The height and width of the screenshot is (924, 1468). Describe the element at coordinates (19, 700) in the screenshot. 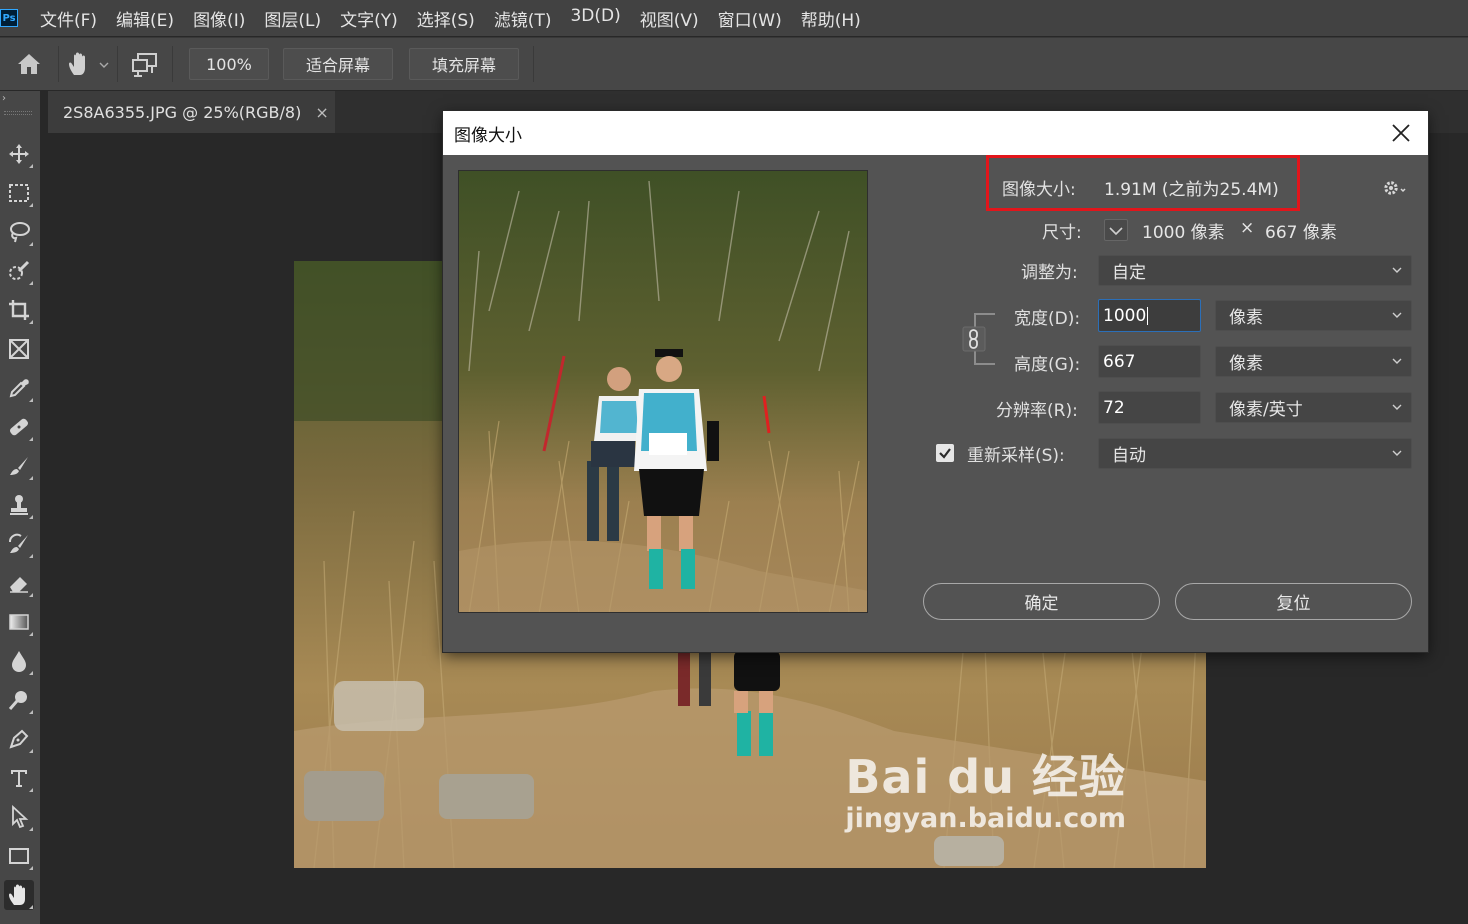

I see `dodge-tool-icon` at that location.